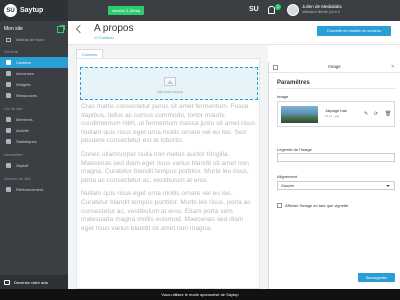 This screenshot has height=300, width=400. I want to click on avatar, so click(293, 10).